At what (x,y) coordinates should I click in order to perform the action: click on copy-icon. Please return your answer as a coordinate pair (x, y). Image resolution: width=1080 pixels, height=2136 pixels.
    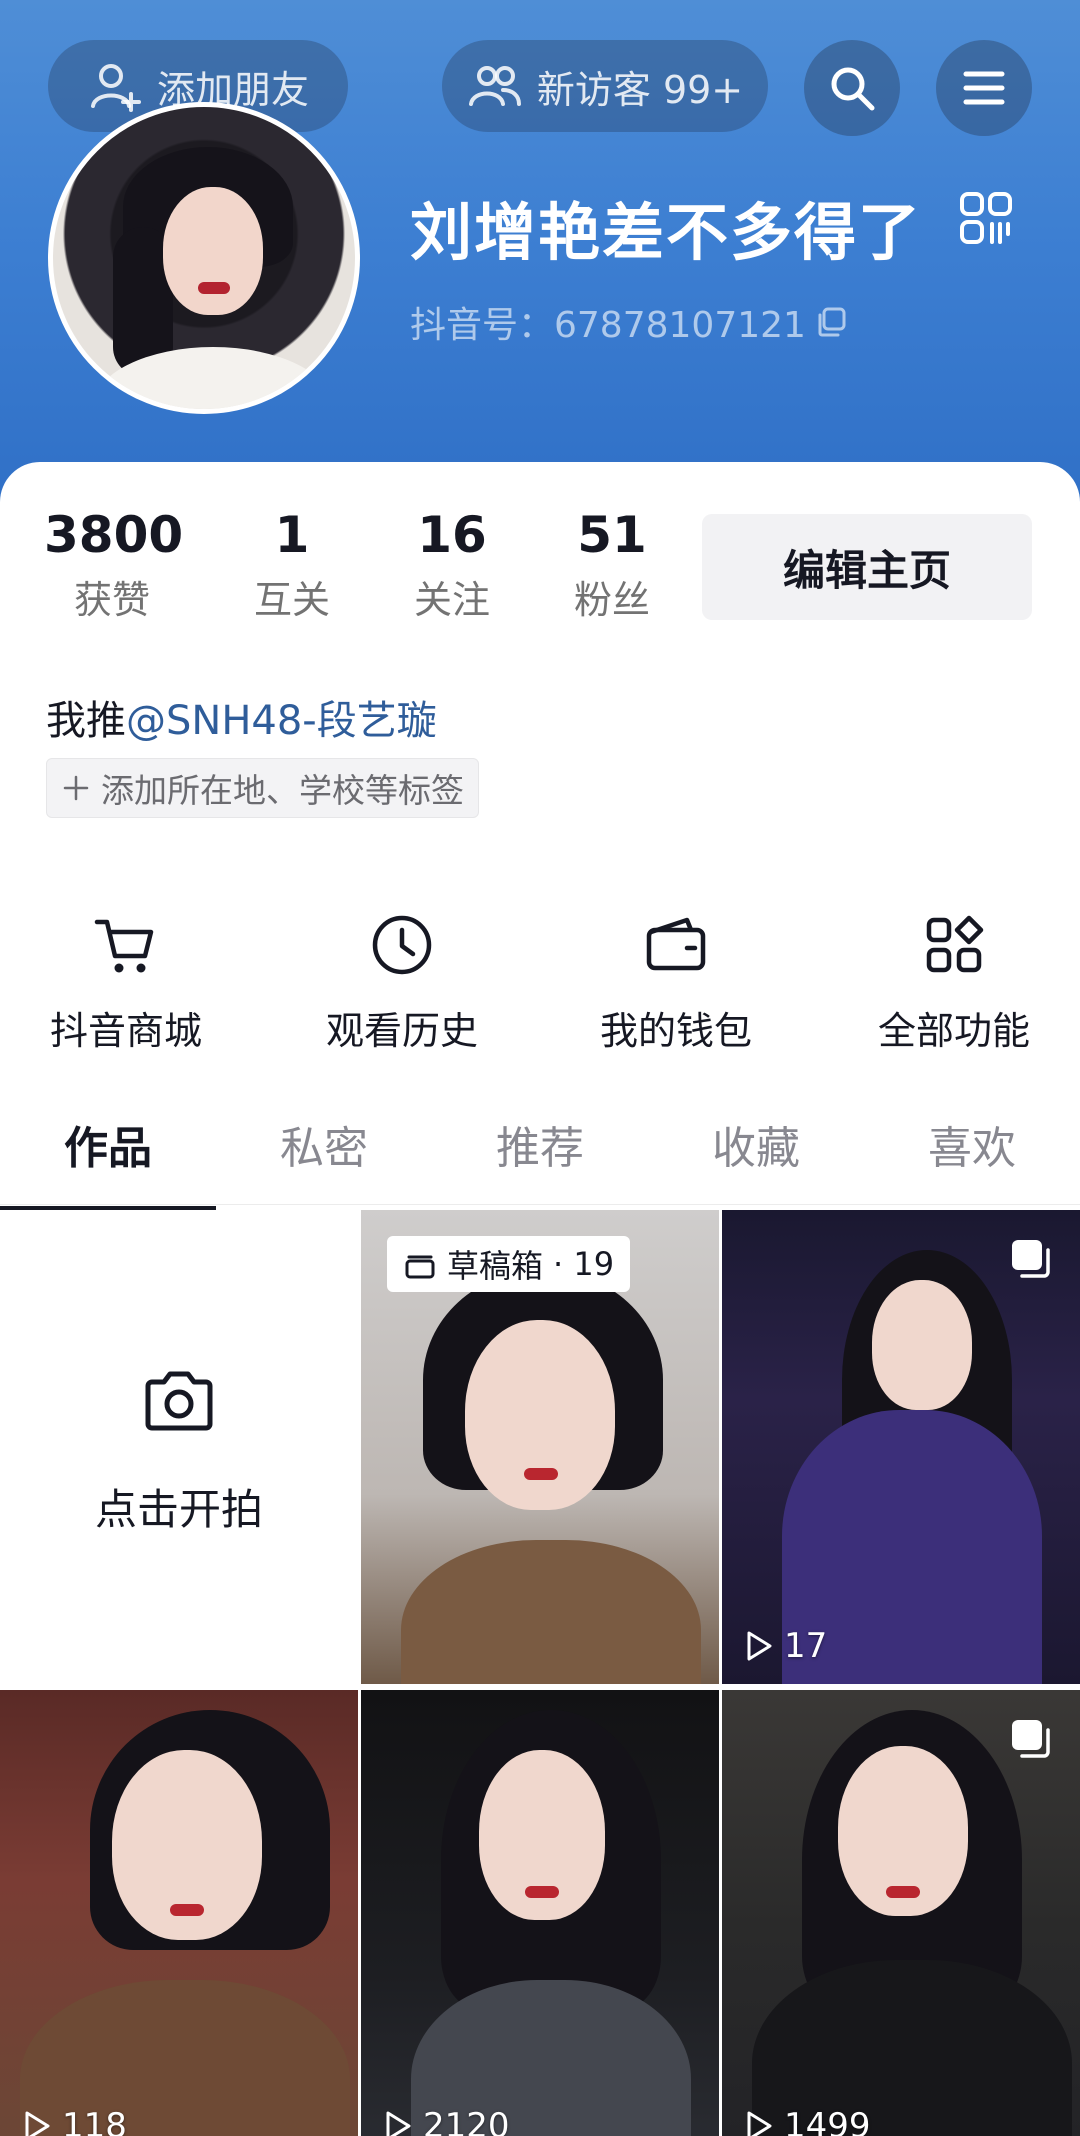
    Looking at the image, I should click on (831, 322).